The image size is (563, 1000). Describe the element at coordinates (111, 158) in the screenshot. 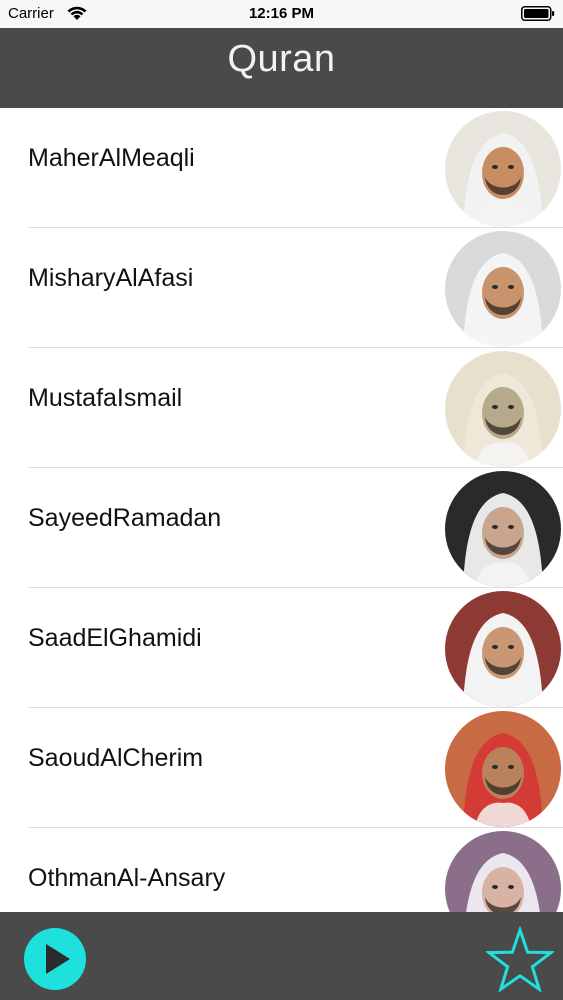

I see `reciter-name: MaherAlMeaqli` at that location.